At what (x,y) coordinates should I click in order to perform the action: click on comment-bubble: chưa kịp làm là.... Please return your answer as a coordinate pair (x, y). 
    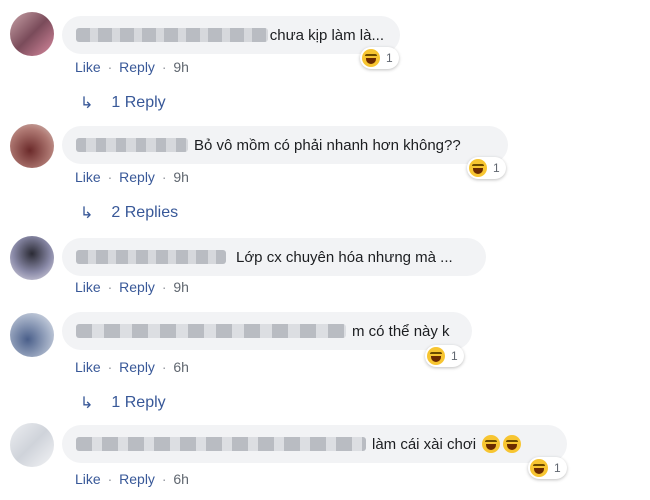
    Looking at the image, I should click on (231, 35).